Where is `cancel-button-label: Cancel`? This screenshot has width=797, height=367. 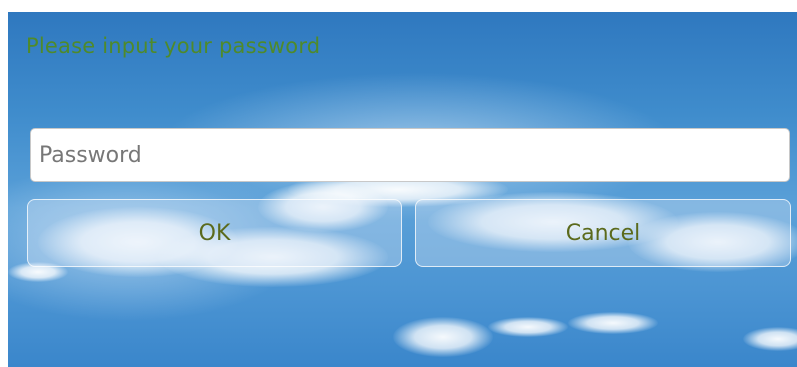 cancel-button-label: Cancel is located at coordinates (603, 233).